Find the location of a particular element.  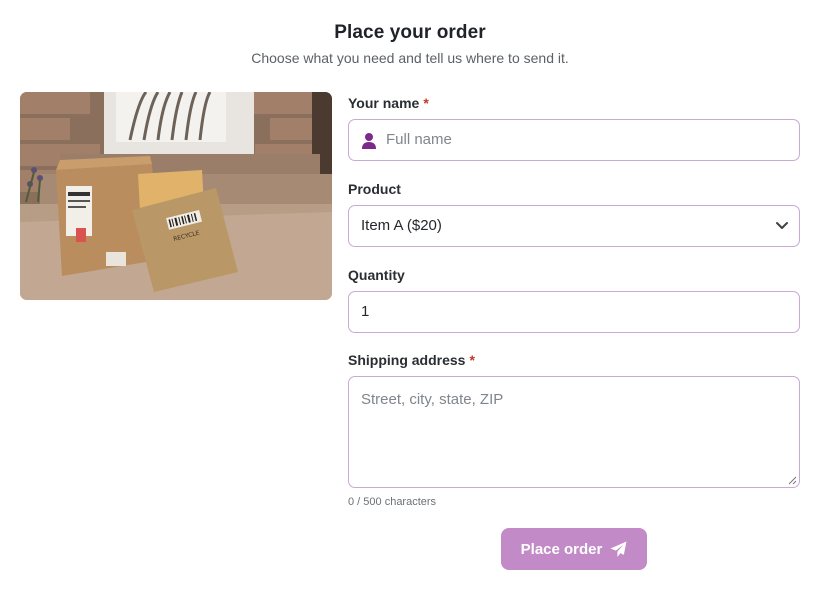

product-selected-value: Item A ($20) is located at coordinates (401, 225).